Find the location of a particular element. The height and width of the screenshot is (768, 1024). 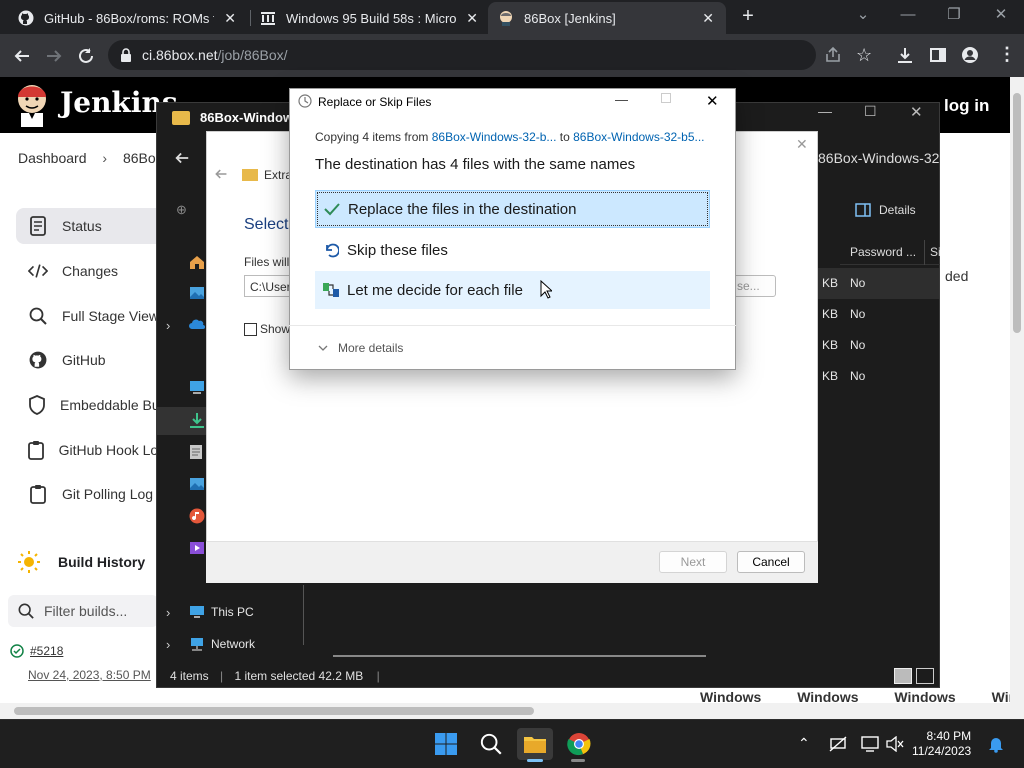

tab-jenkins: 86Box [Jenkins] ✕ is located at coordinates (607, 18).